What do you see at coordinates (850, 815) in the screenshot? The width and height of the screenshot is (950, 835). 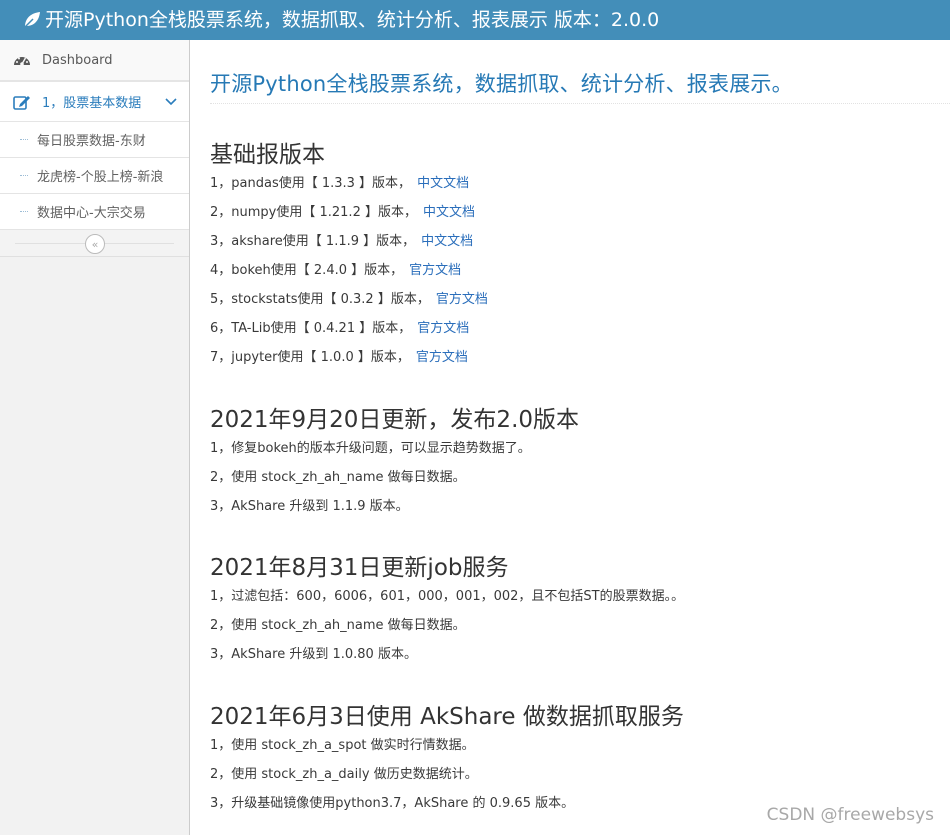 I see `watermark: CSDN @freewebsys` at bounding box center [850, 815].